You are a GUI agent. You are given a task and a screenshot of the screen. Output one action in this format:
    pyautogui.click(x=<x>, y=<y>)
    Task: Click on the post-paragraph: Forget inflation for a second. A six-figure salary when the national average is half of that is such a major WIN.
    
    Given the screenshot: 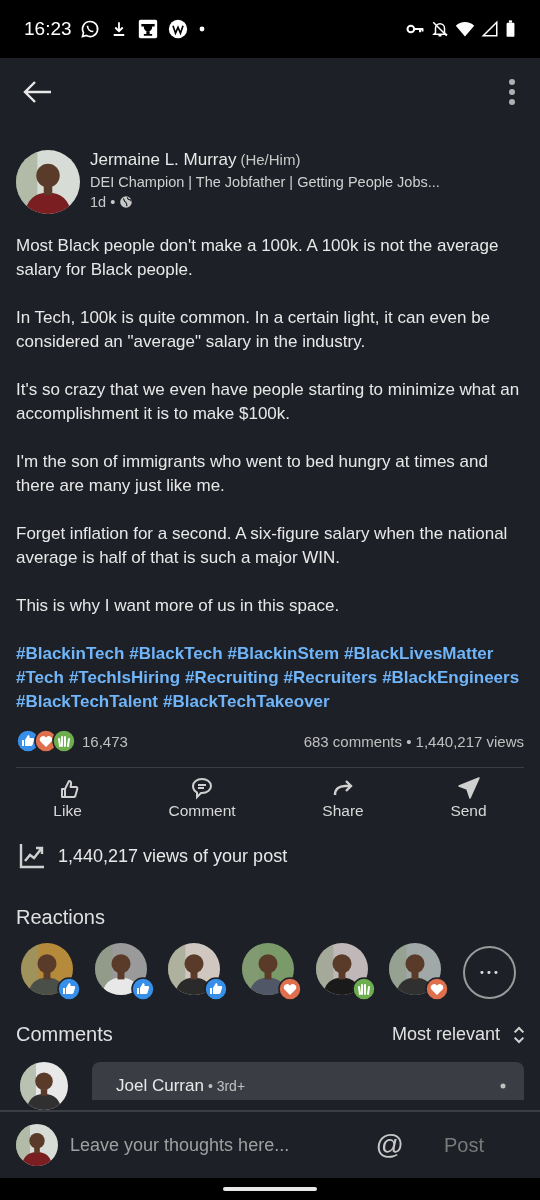 What is the action you would take?
    pyautogui.click(x=262, y=546)
    